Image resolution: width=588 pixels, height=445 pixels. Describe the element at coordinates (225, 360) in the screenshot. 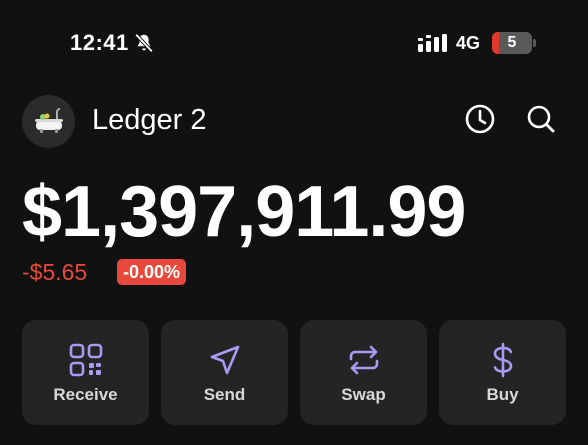

I see `send-icon` at that location.